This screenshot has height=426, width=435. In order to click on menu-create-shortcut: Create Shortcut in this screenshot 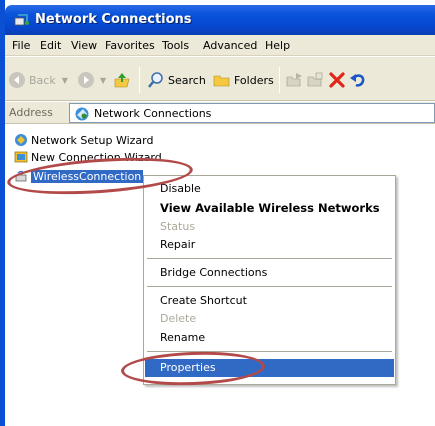, I will do `click(269, 301)`.